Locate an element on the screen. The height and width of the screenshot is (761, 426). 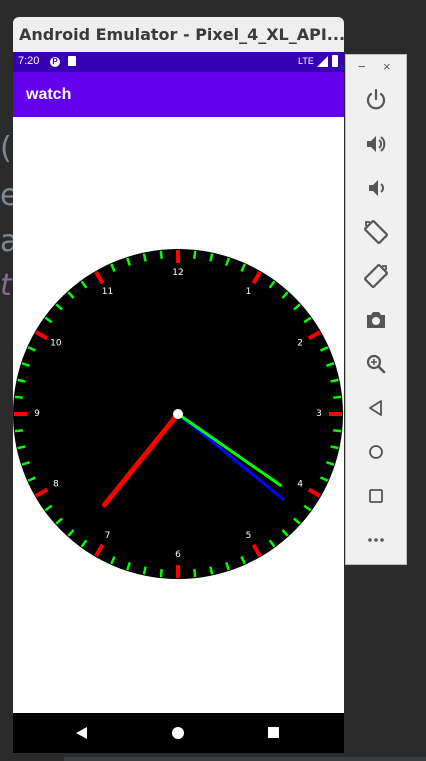
zoom-button is located at coordinates (376, 364).